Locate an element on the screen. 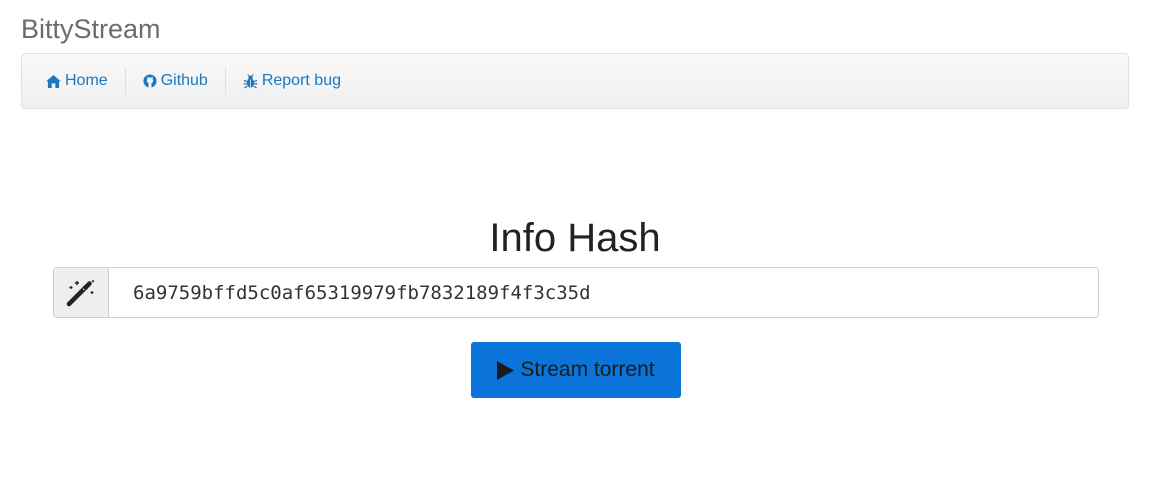 This screenshot has width=1150, height=479. stream-torrent-button: Stream torrent is located at coordinates (576, 370).